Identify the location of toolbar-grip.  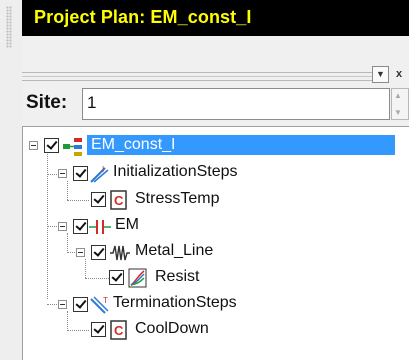
(209, 76).